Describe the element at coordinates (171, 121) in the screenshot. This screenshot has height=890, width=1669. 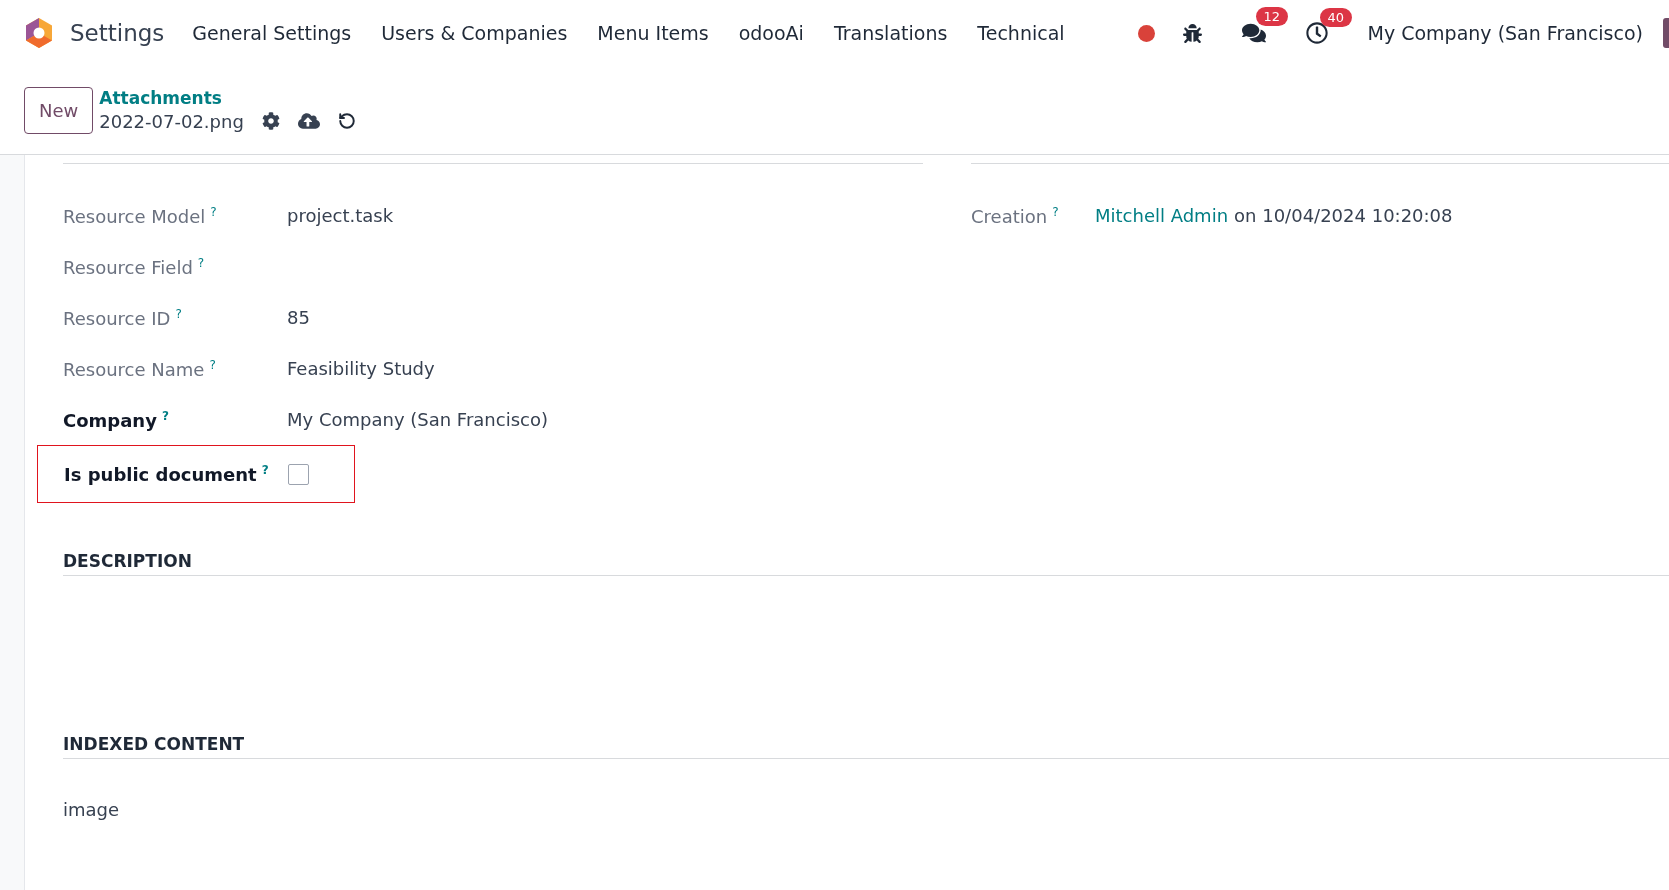
I see `record-name: 2022-07-02.png` at that location.